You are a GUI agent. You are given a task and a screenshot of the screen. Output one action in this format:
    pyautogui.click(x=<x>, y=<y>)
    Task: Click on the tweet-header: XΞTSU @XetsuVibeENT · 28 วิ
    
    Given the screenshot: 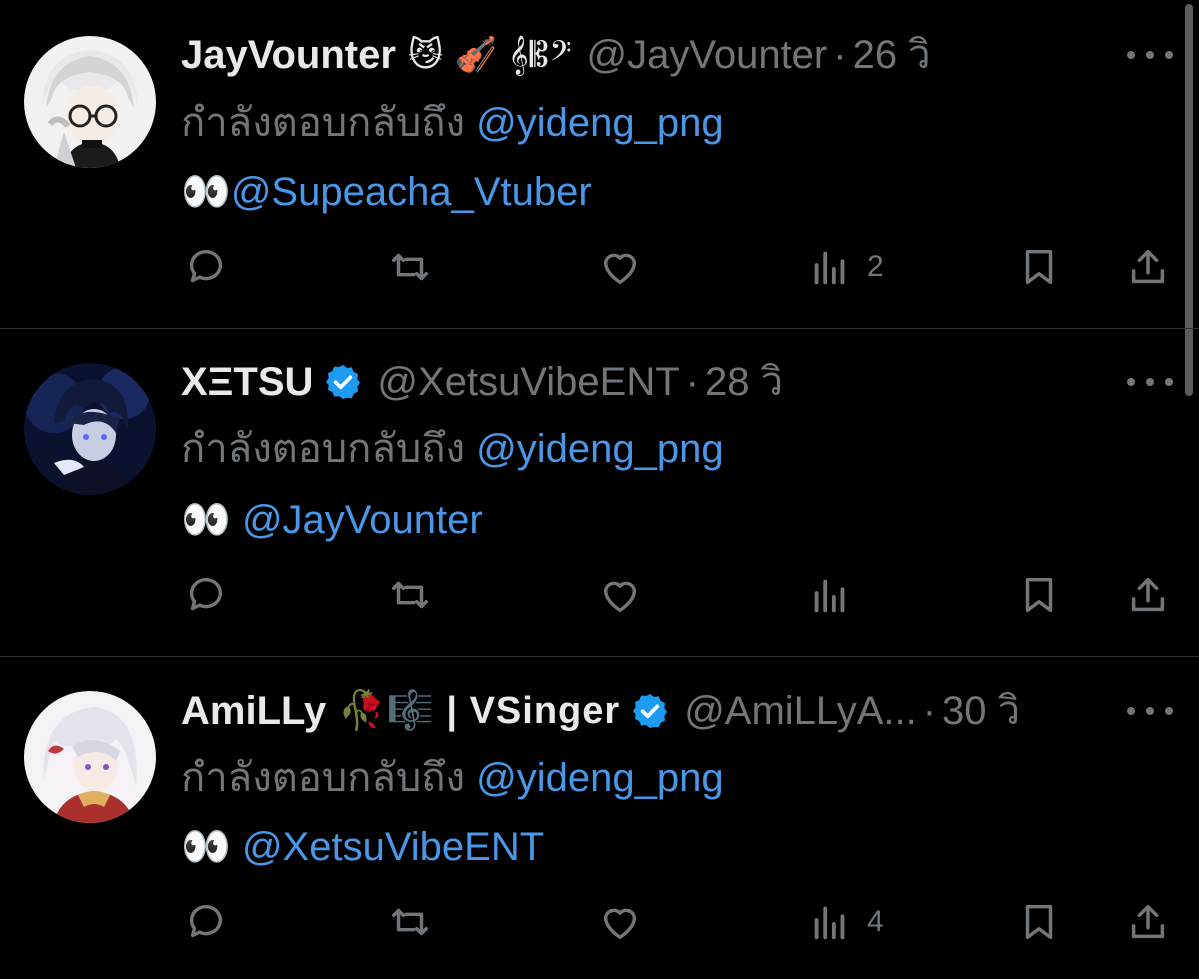 What is the action you would take?
    pyautogui.click(x=660, y=382)
    